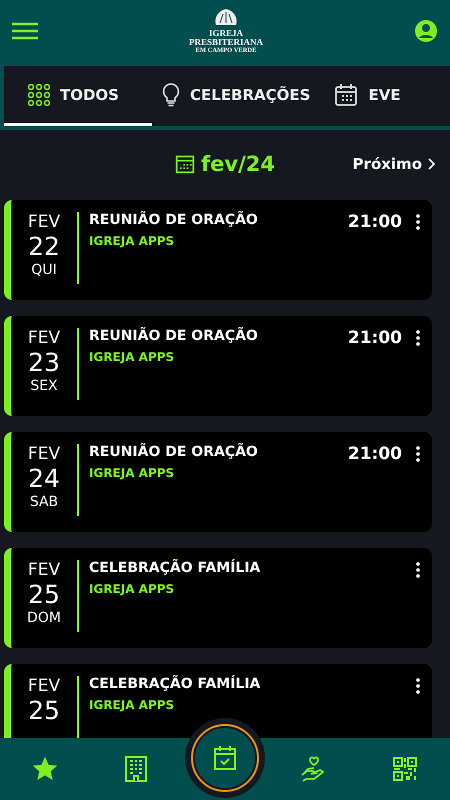 The width and height of the screenshot is (450, 800). I want to click on next-button: Próximo, so click(394, 164).